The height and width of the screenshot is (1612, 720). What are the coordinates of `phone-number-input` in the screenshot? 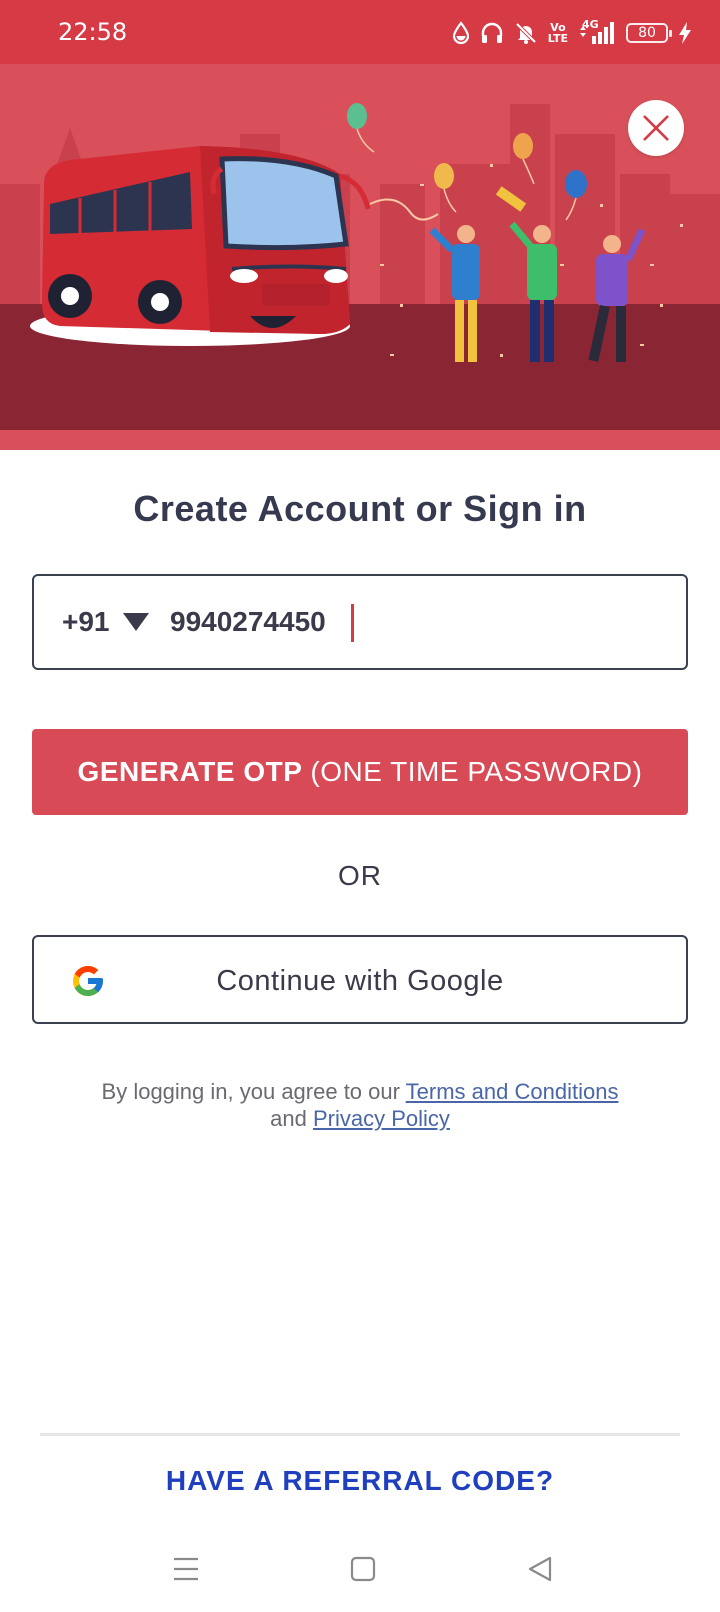 It's located at (350, 622).